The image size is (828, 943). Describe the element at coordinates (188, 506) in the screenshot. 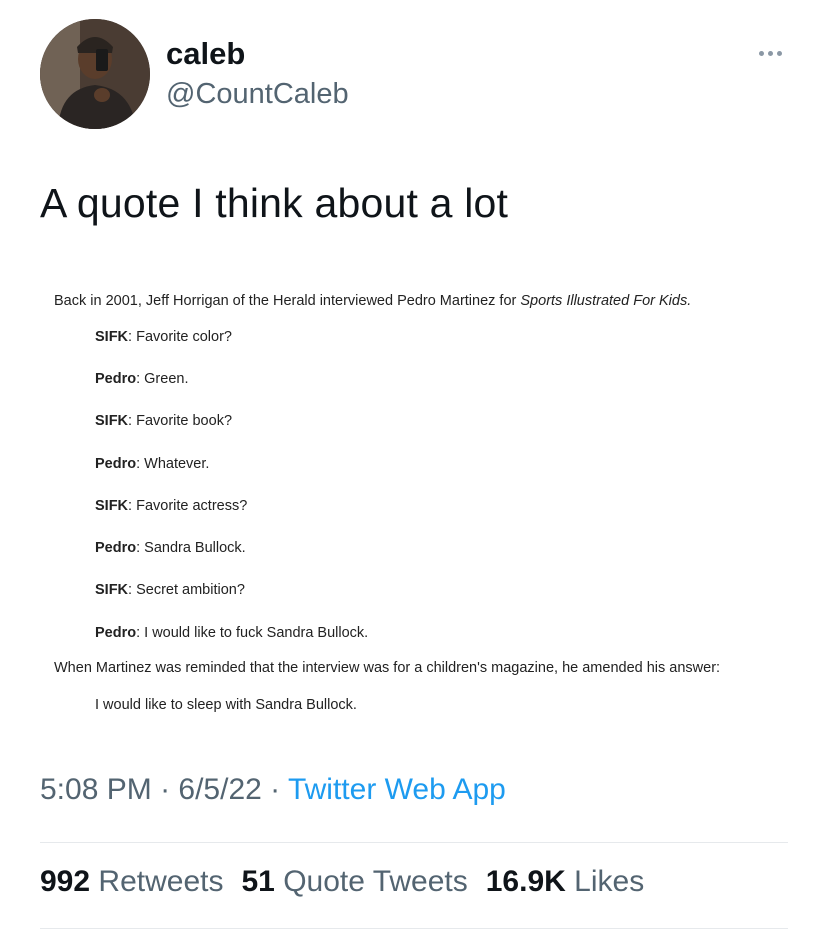

I see `qa-text: : Favorite actress?` at that location.